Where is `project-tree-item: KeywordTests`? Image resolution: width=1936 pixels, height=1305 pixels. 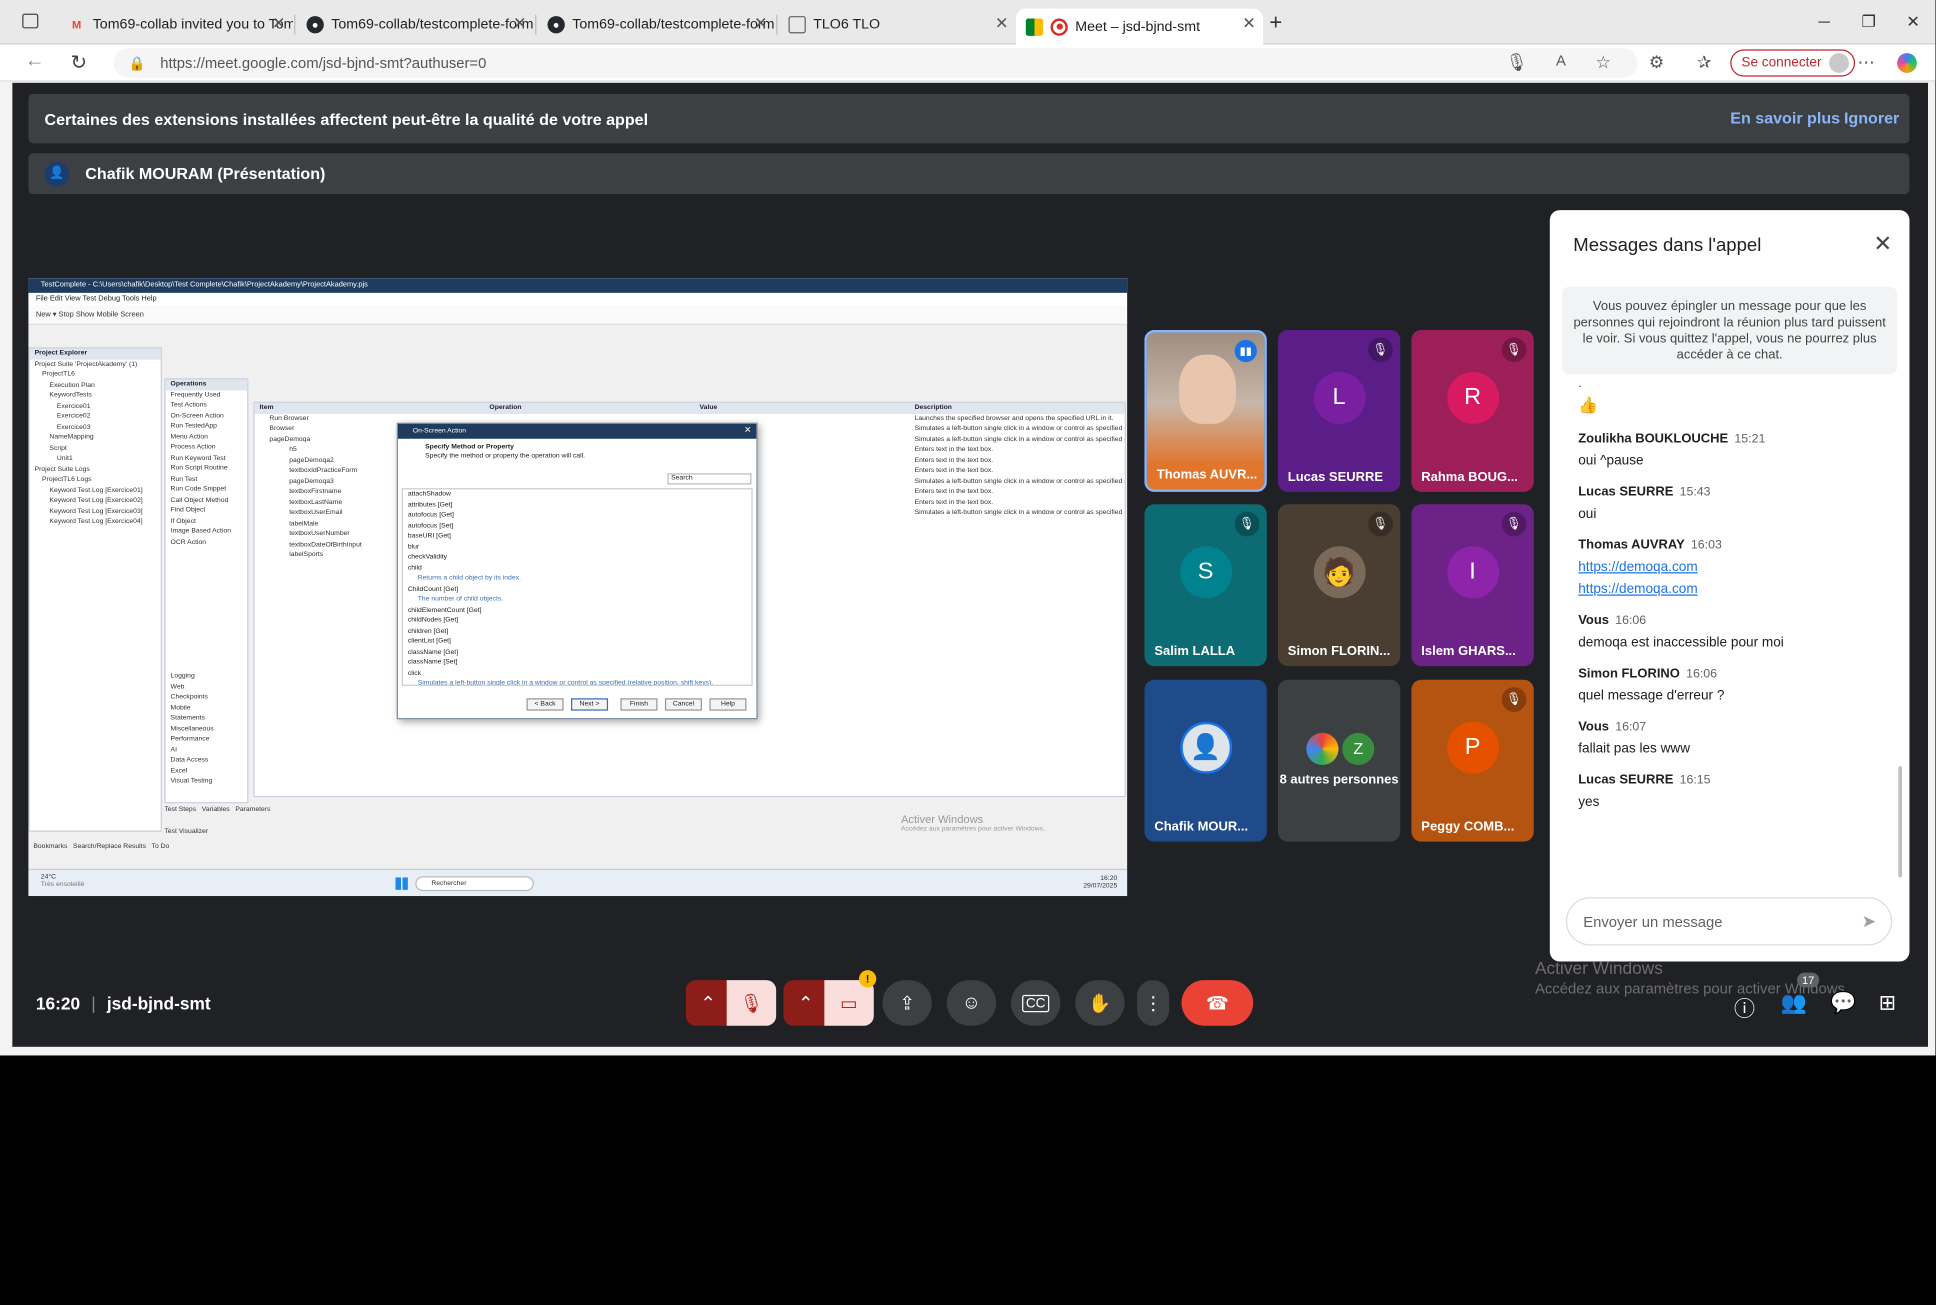
project-tree-item: KeywordTests is located at coordinates (95, 396).